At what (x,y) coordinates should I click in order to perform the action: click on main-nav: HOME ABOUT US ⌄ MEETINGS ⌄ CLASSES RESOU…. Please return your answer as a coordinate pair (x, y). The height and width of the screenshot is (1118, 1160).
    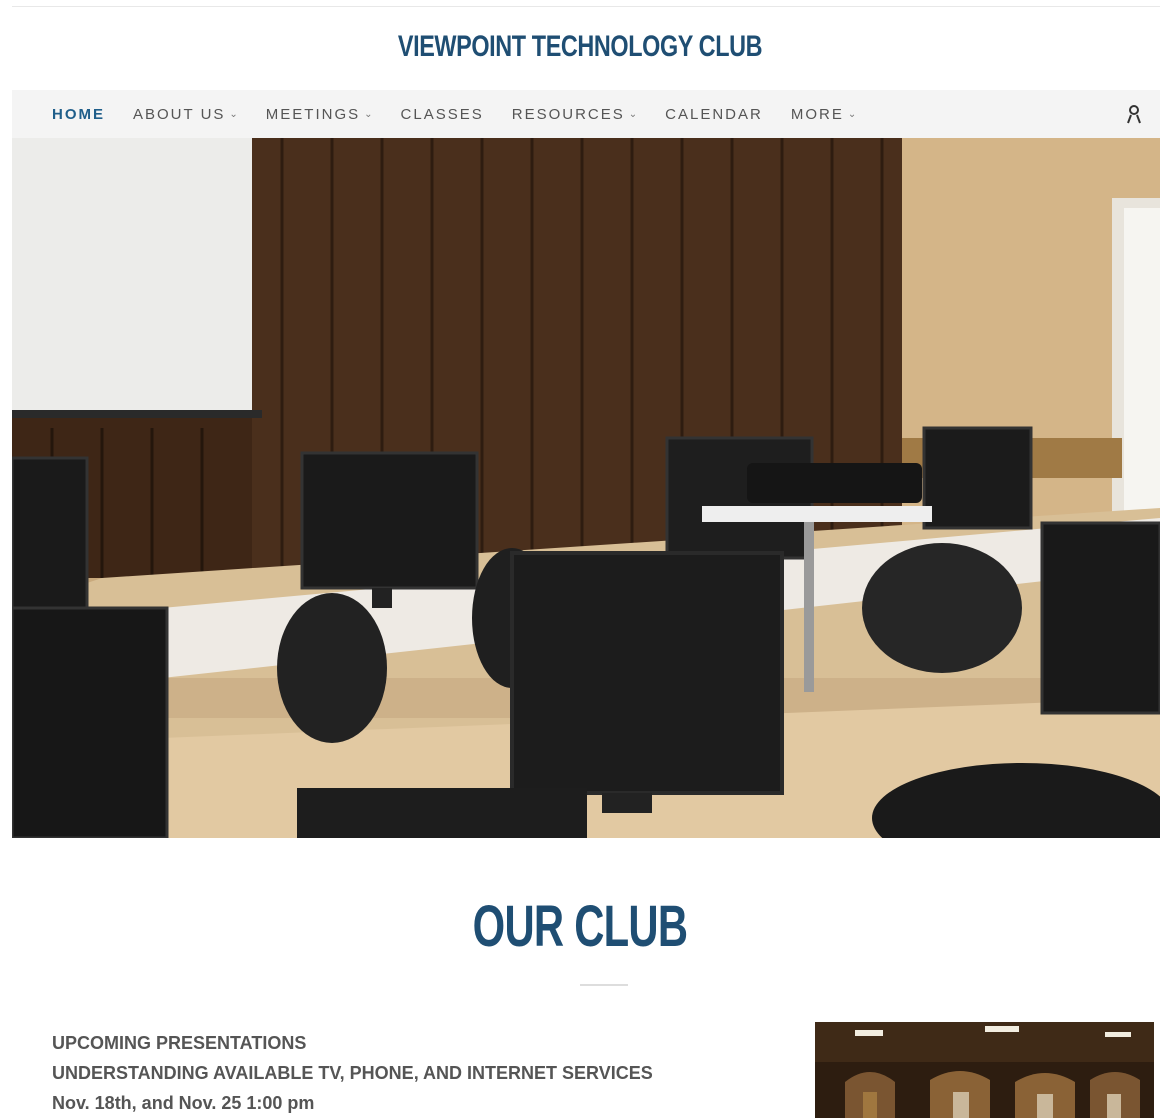
    Looking at the image, I should click on (586, 114).